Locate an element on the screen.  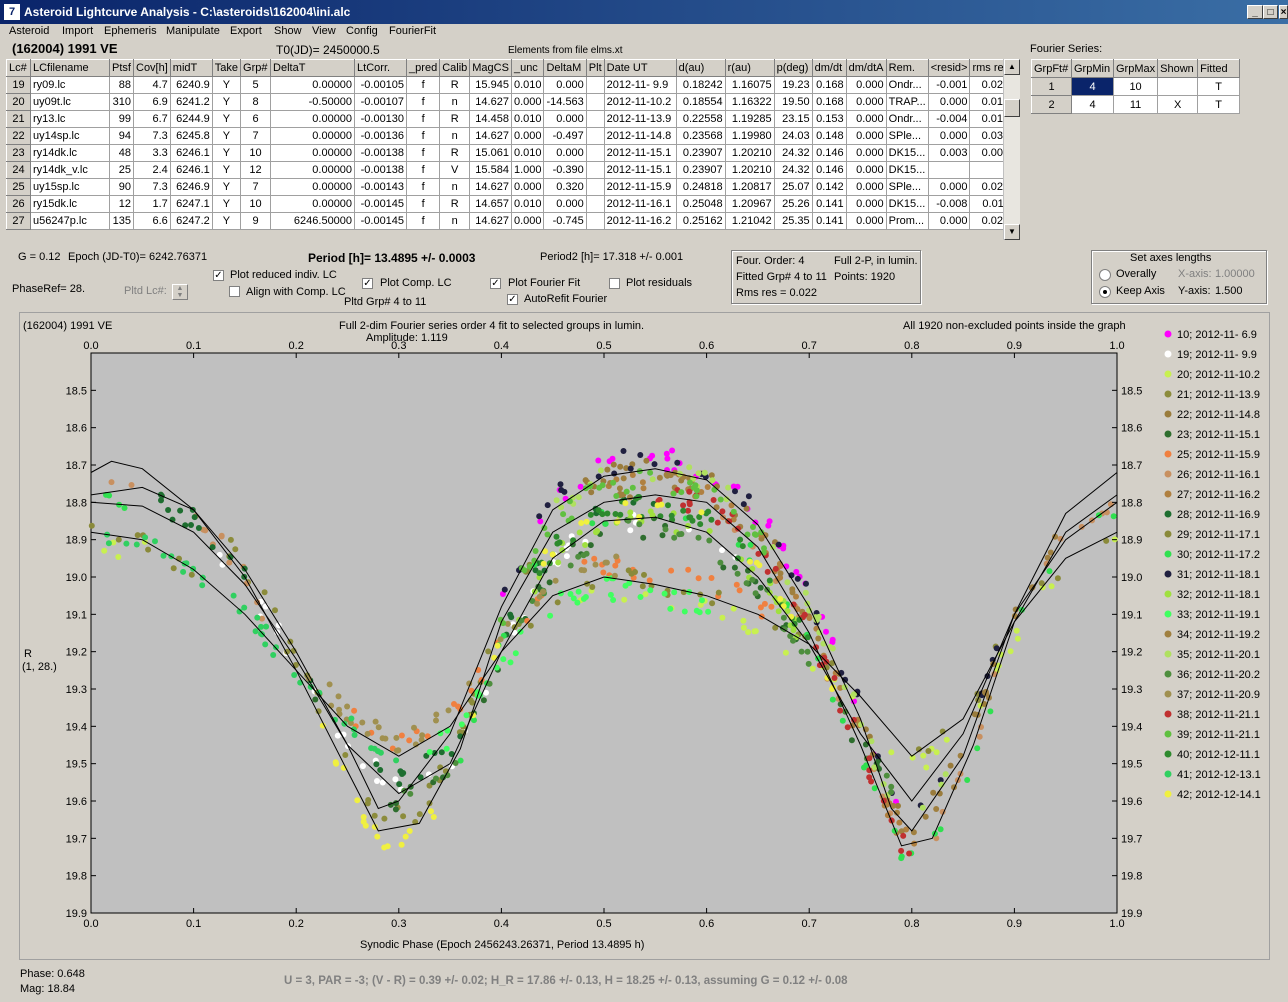
table-cell: 0.22558 is located at coordinates (700, 119).